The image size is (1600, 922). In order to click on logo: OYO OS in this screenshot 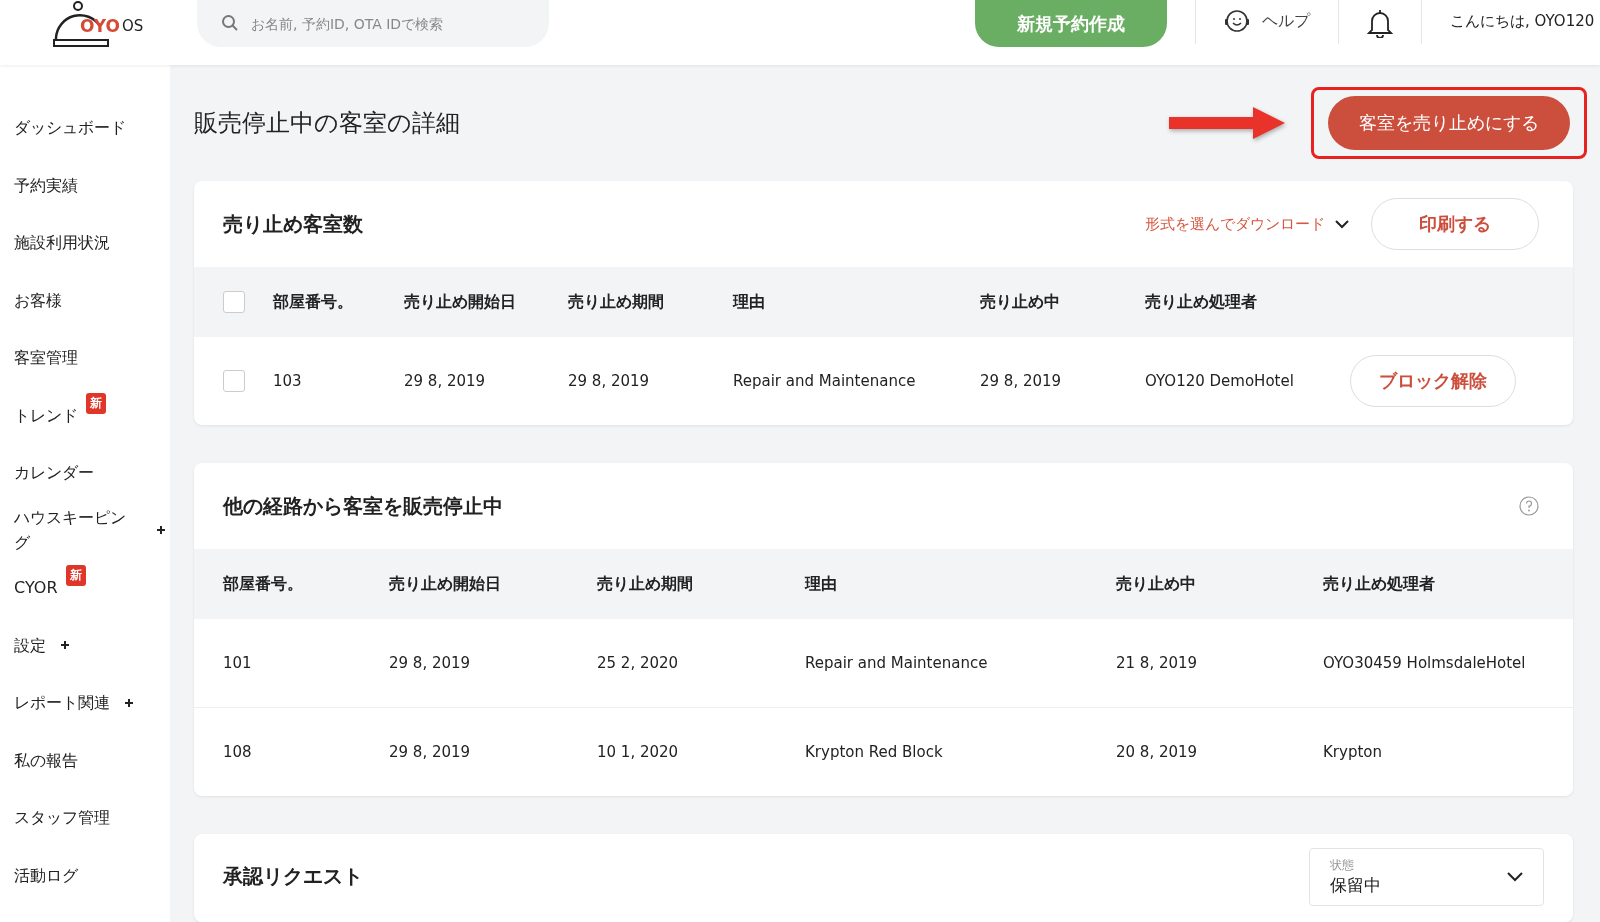, I will do `click(112, 24)`.